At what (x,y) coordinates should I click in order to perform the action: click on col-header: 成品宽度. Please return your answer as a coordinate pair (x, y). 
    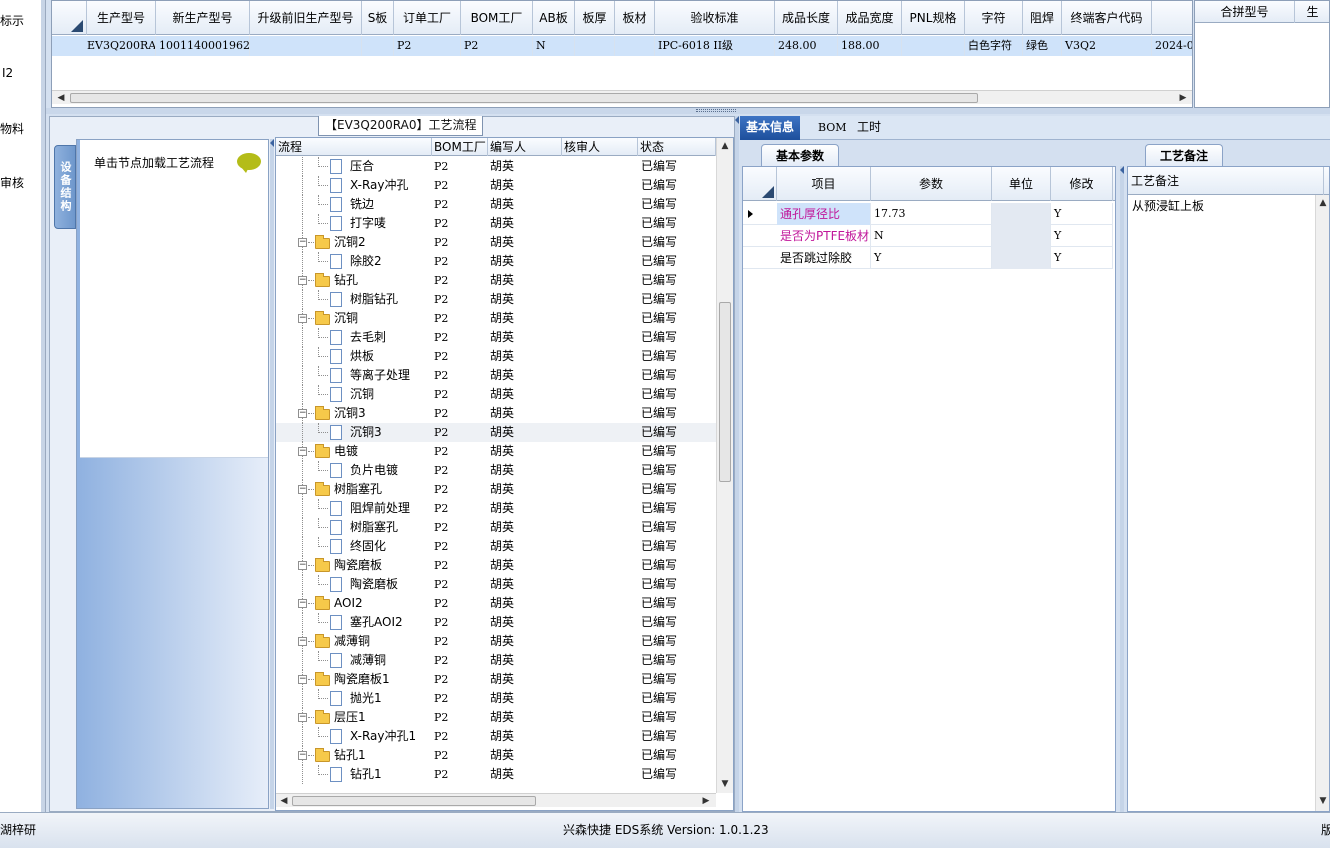
    Looking at the image, I should click on (870, 18).